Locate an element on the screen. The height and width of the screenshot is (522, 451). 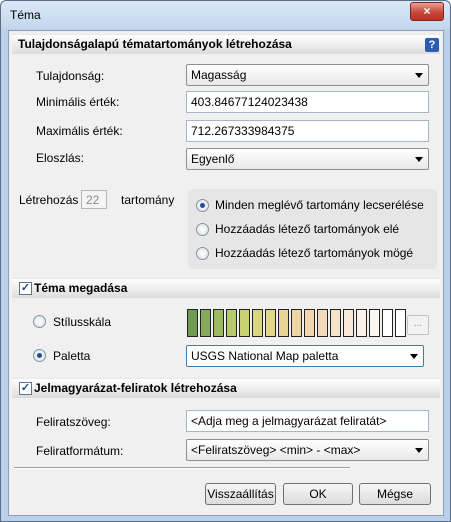
window-title: Téma is located at coordinates (25, 15).